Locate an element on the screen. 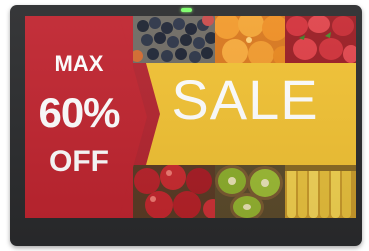  discount-percent: 60% is located at coordinates (79, 112).